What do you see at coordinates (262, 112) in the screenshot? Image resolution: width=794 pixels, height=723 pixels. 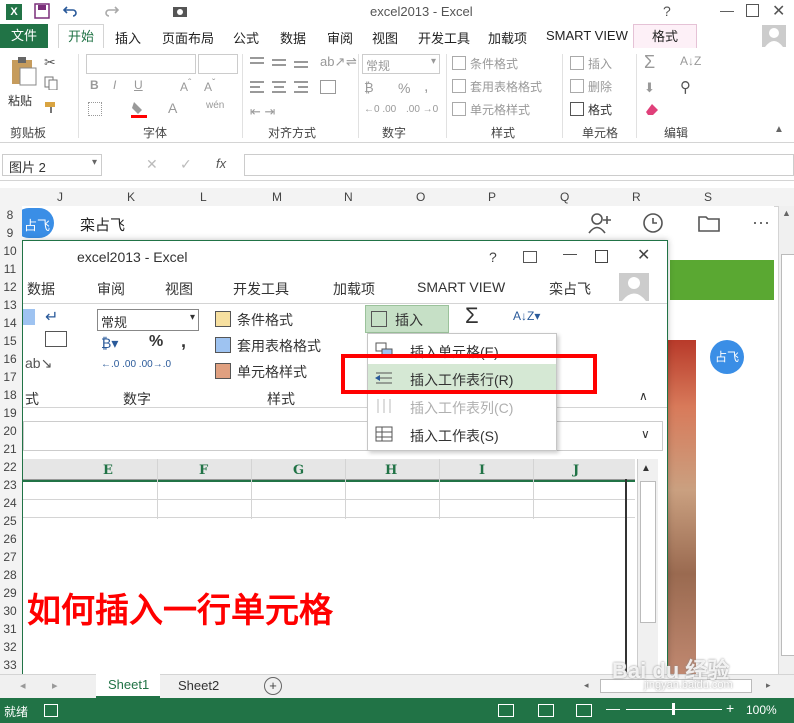 I see `indent-icon: ⇤ ⇥` at bounding box center [262, 112].